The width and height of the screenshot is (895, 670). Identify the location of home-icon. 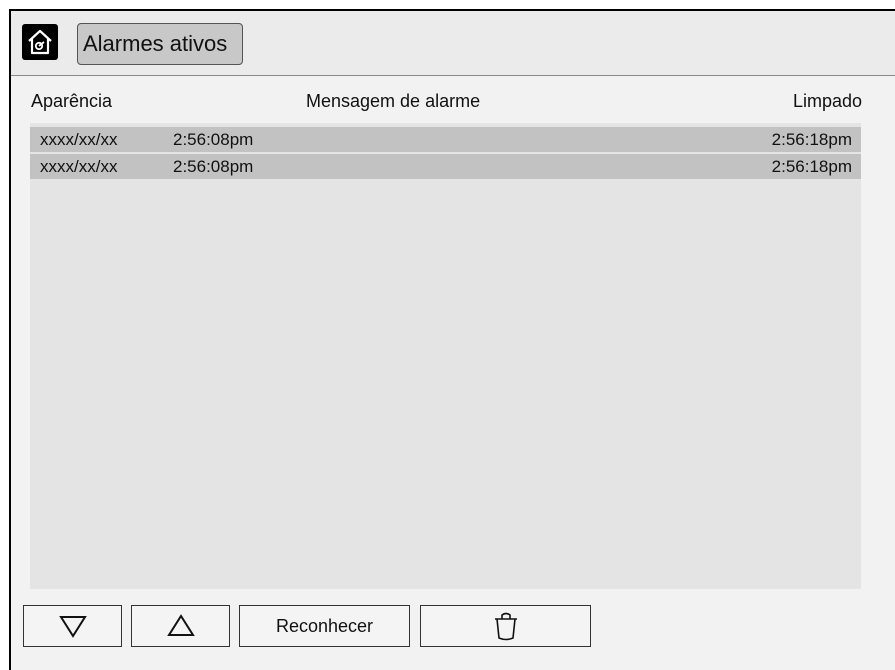
(40, 42).